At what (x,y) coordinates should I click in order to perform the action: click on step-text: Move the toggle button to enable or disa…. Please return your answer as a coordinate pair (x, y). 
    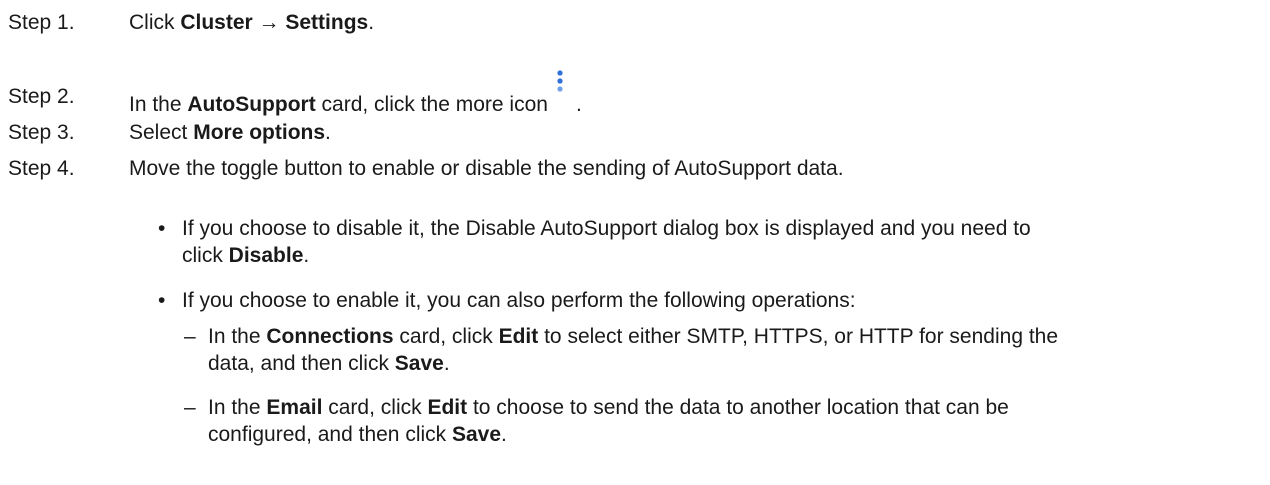
    Looking at the image, I should click on (486, 168).